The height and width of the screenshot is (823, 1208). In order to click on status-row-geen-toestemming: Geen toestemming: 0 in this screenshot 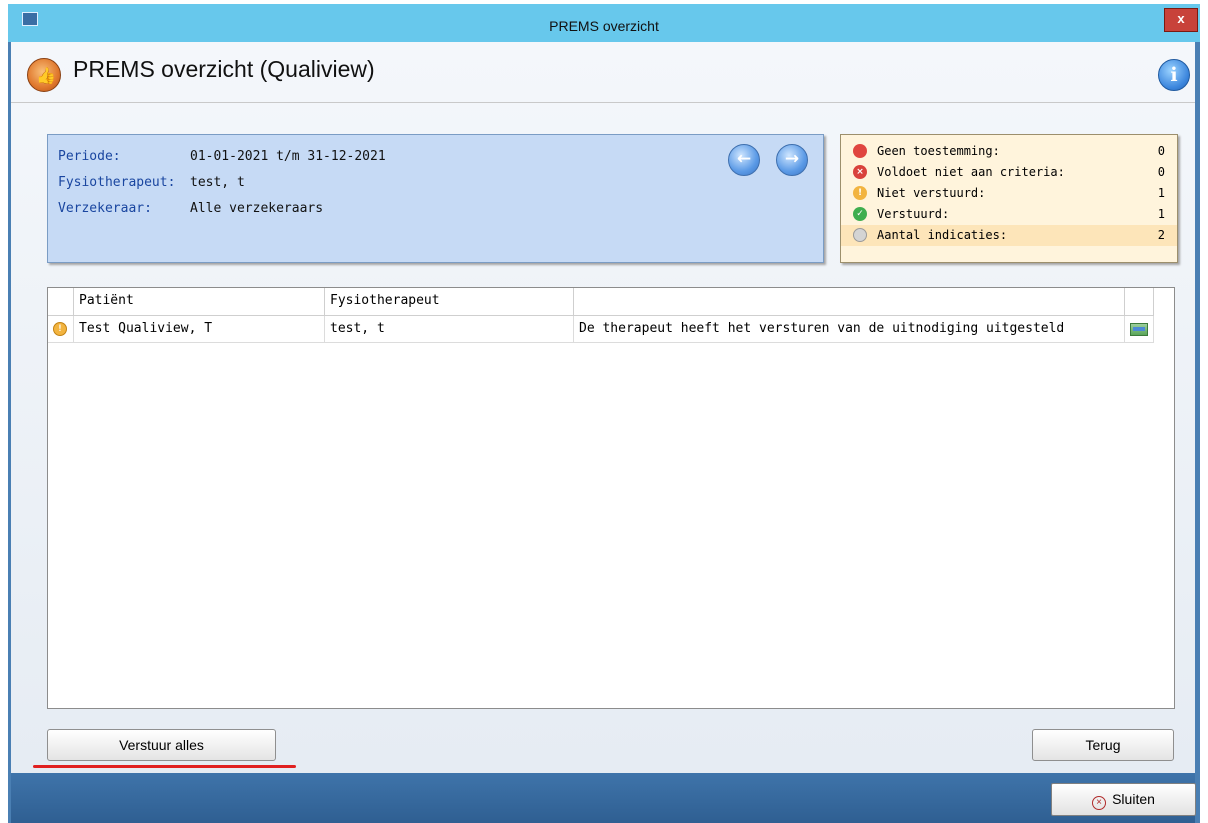, I will do `click(1009, 151)`.